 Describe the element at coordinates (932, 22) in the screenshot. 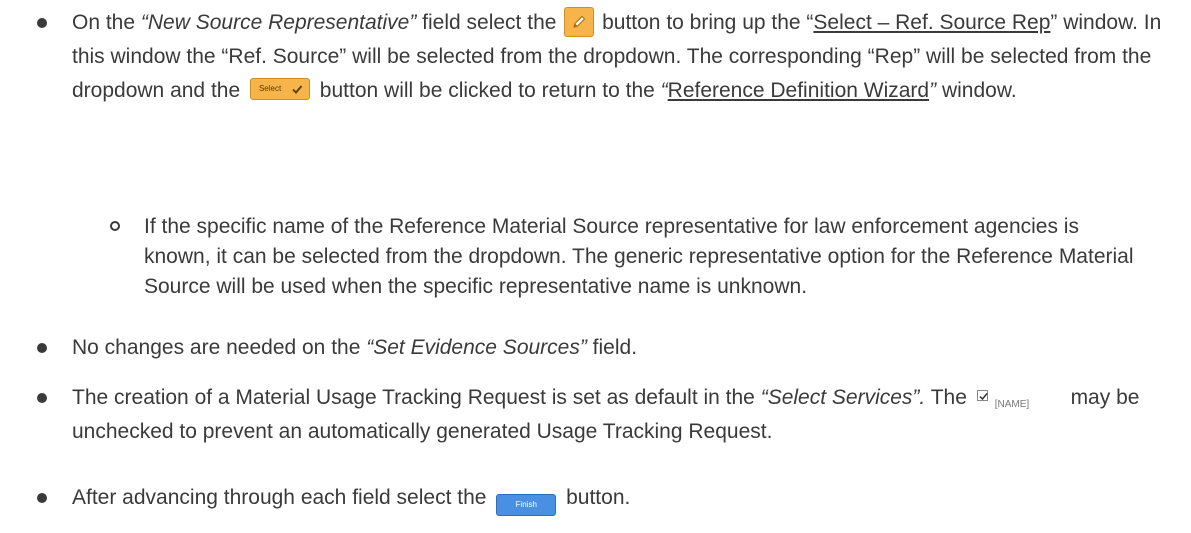

I see `window-name: Select – Ref. Source Rep` at that location.